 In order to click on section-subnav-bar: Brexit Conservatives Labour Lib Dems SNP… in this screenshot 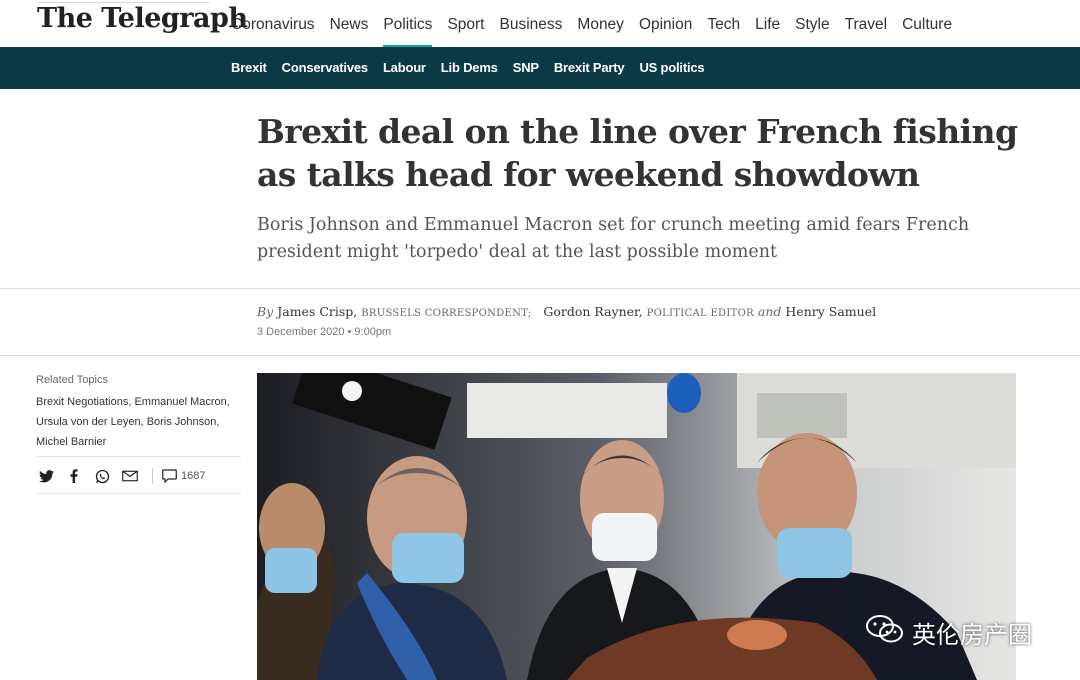, I will do `click(540, 68)`.